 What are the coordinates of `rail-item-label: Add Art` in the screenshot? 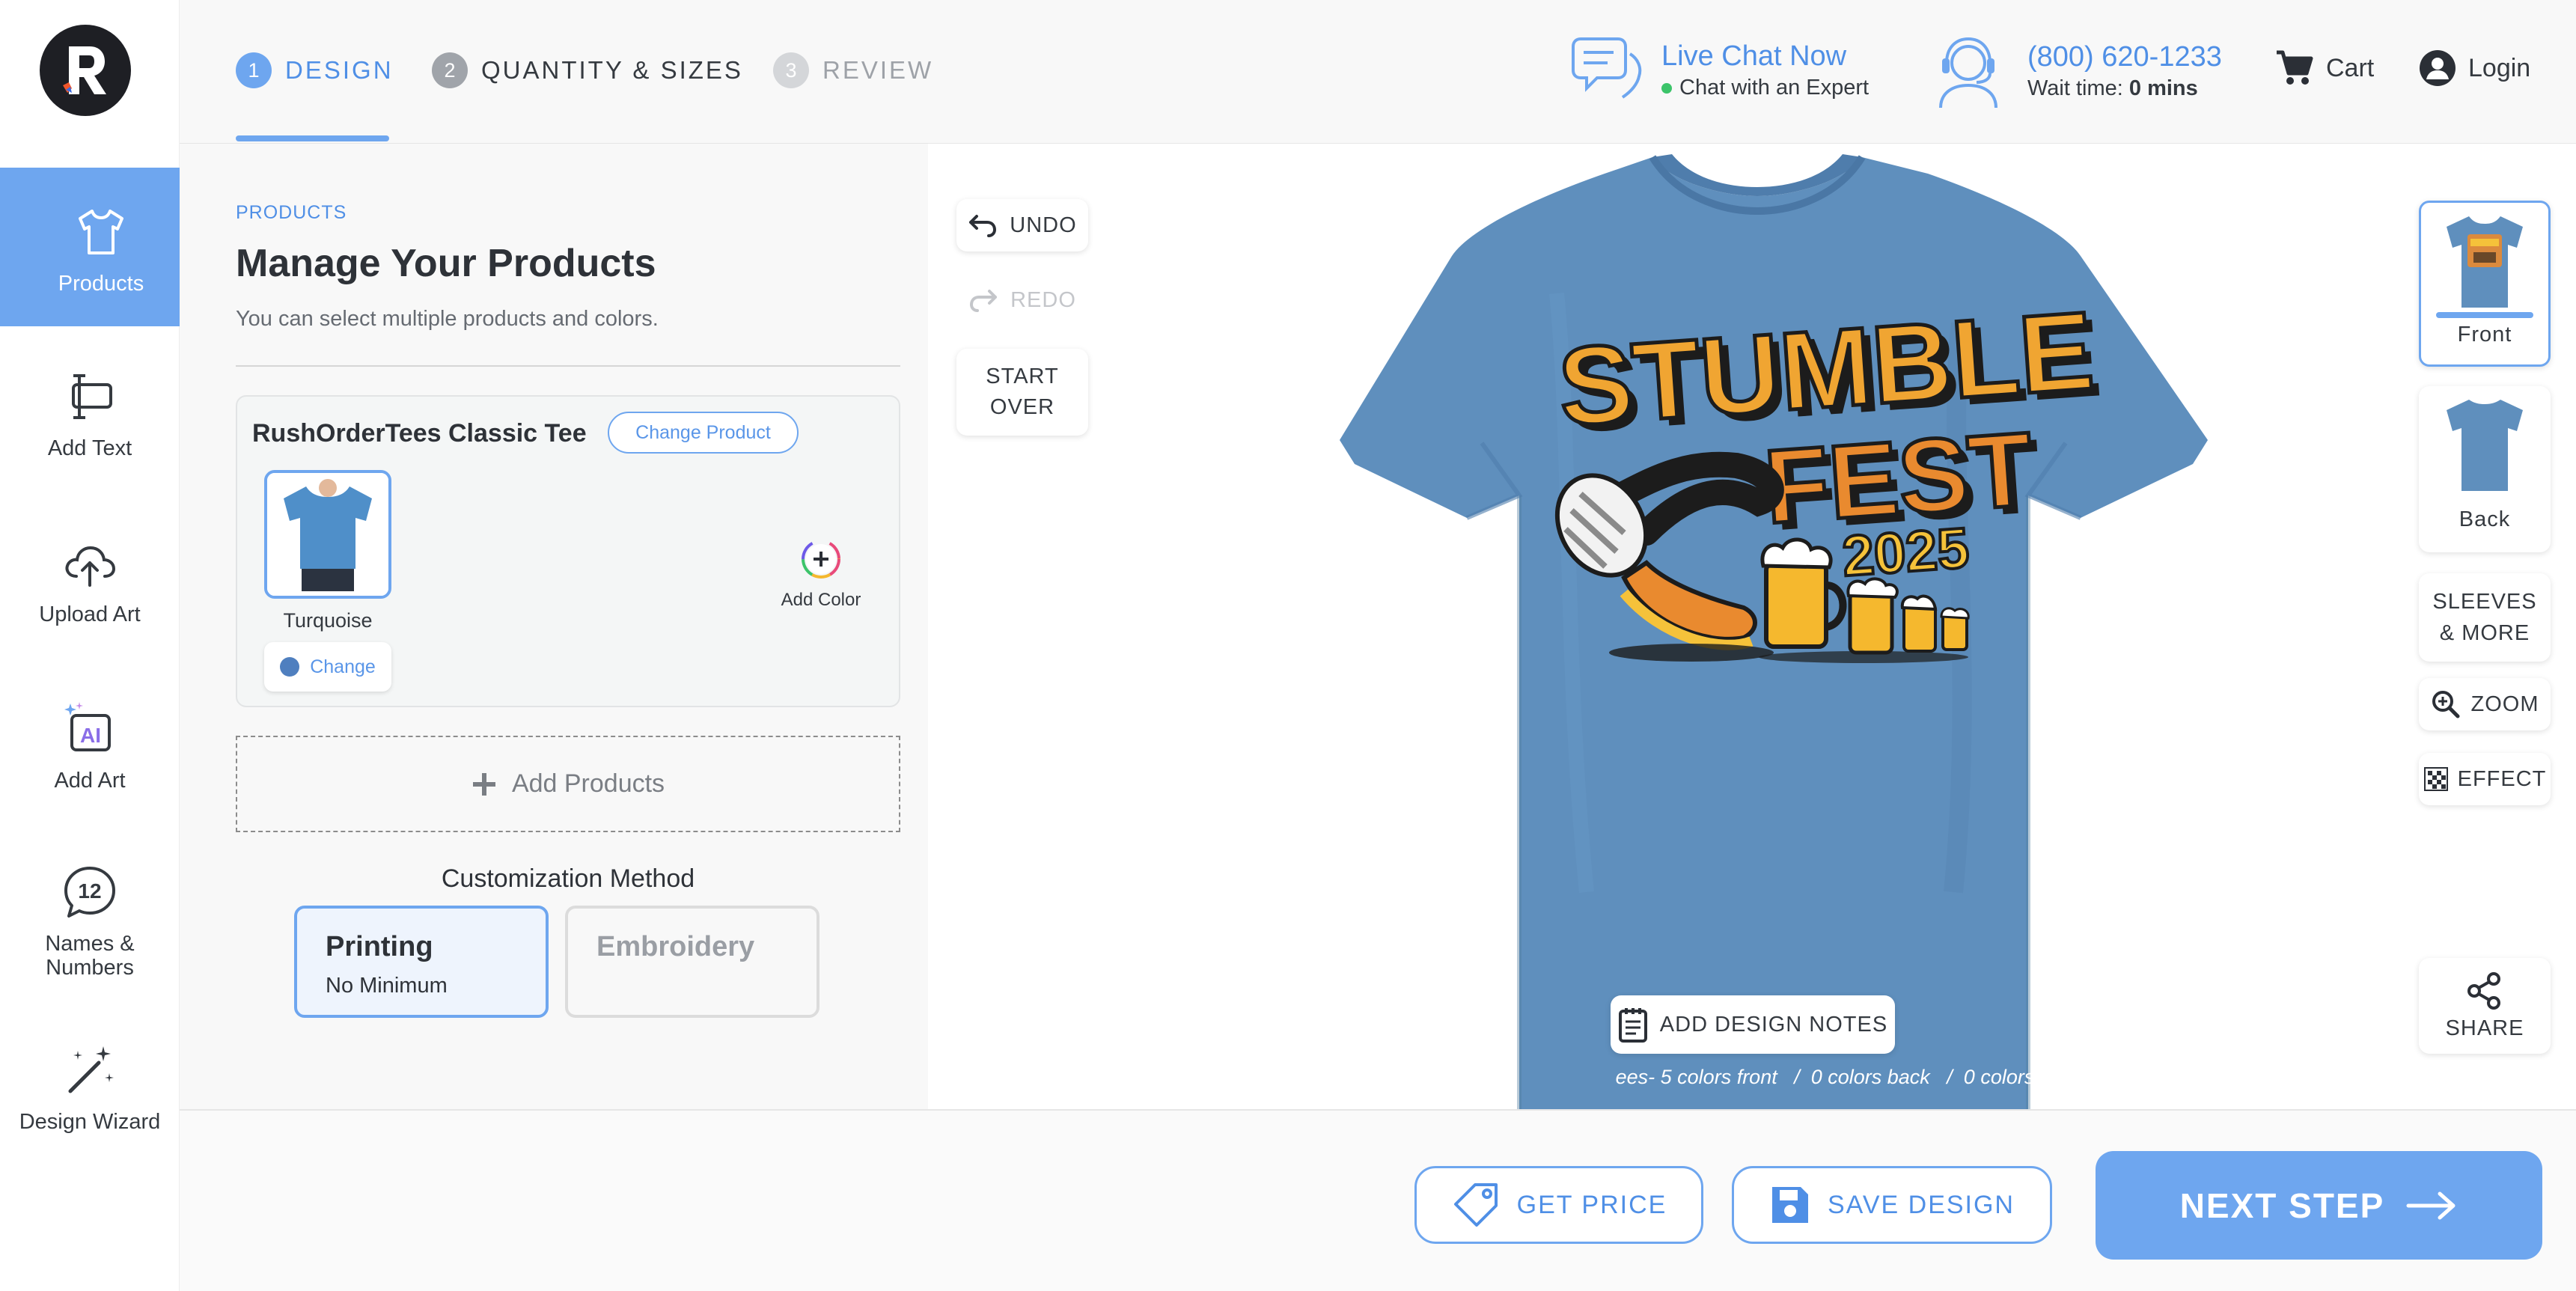 It's located at (90, 781).